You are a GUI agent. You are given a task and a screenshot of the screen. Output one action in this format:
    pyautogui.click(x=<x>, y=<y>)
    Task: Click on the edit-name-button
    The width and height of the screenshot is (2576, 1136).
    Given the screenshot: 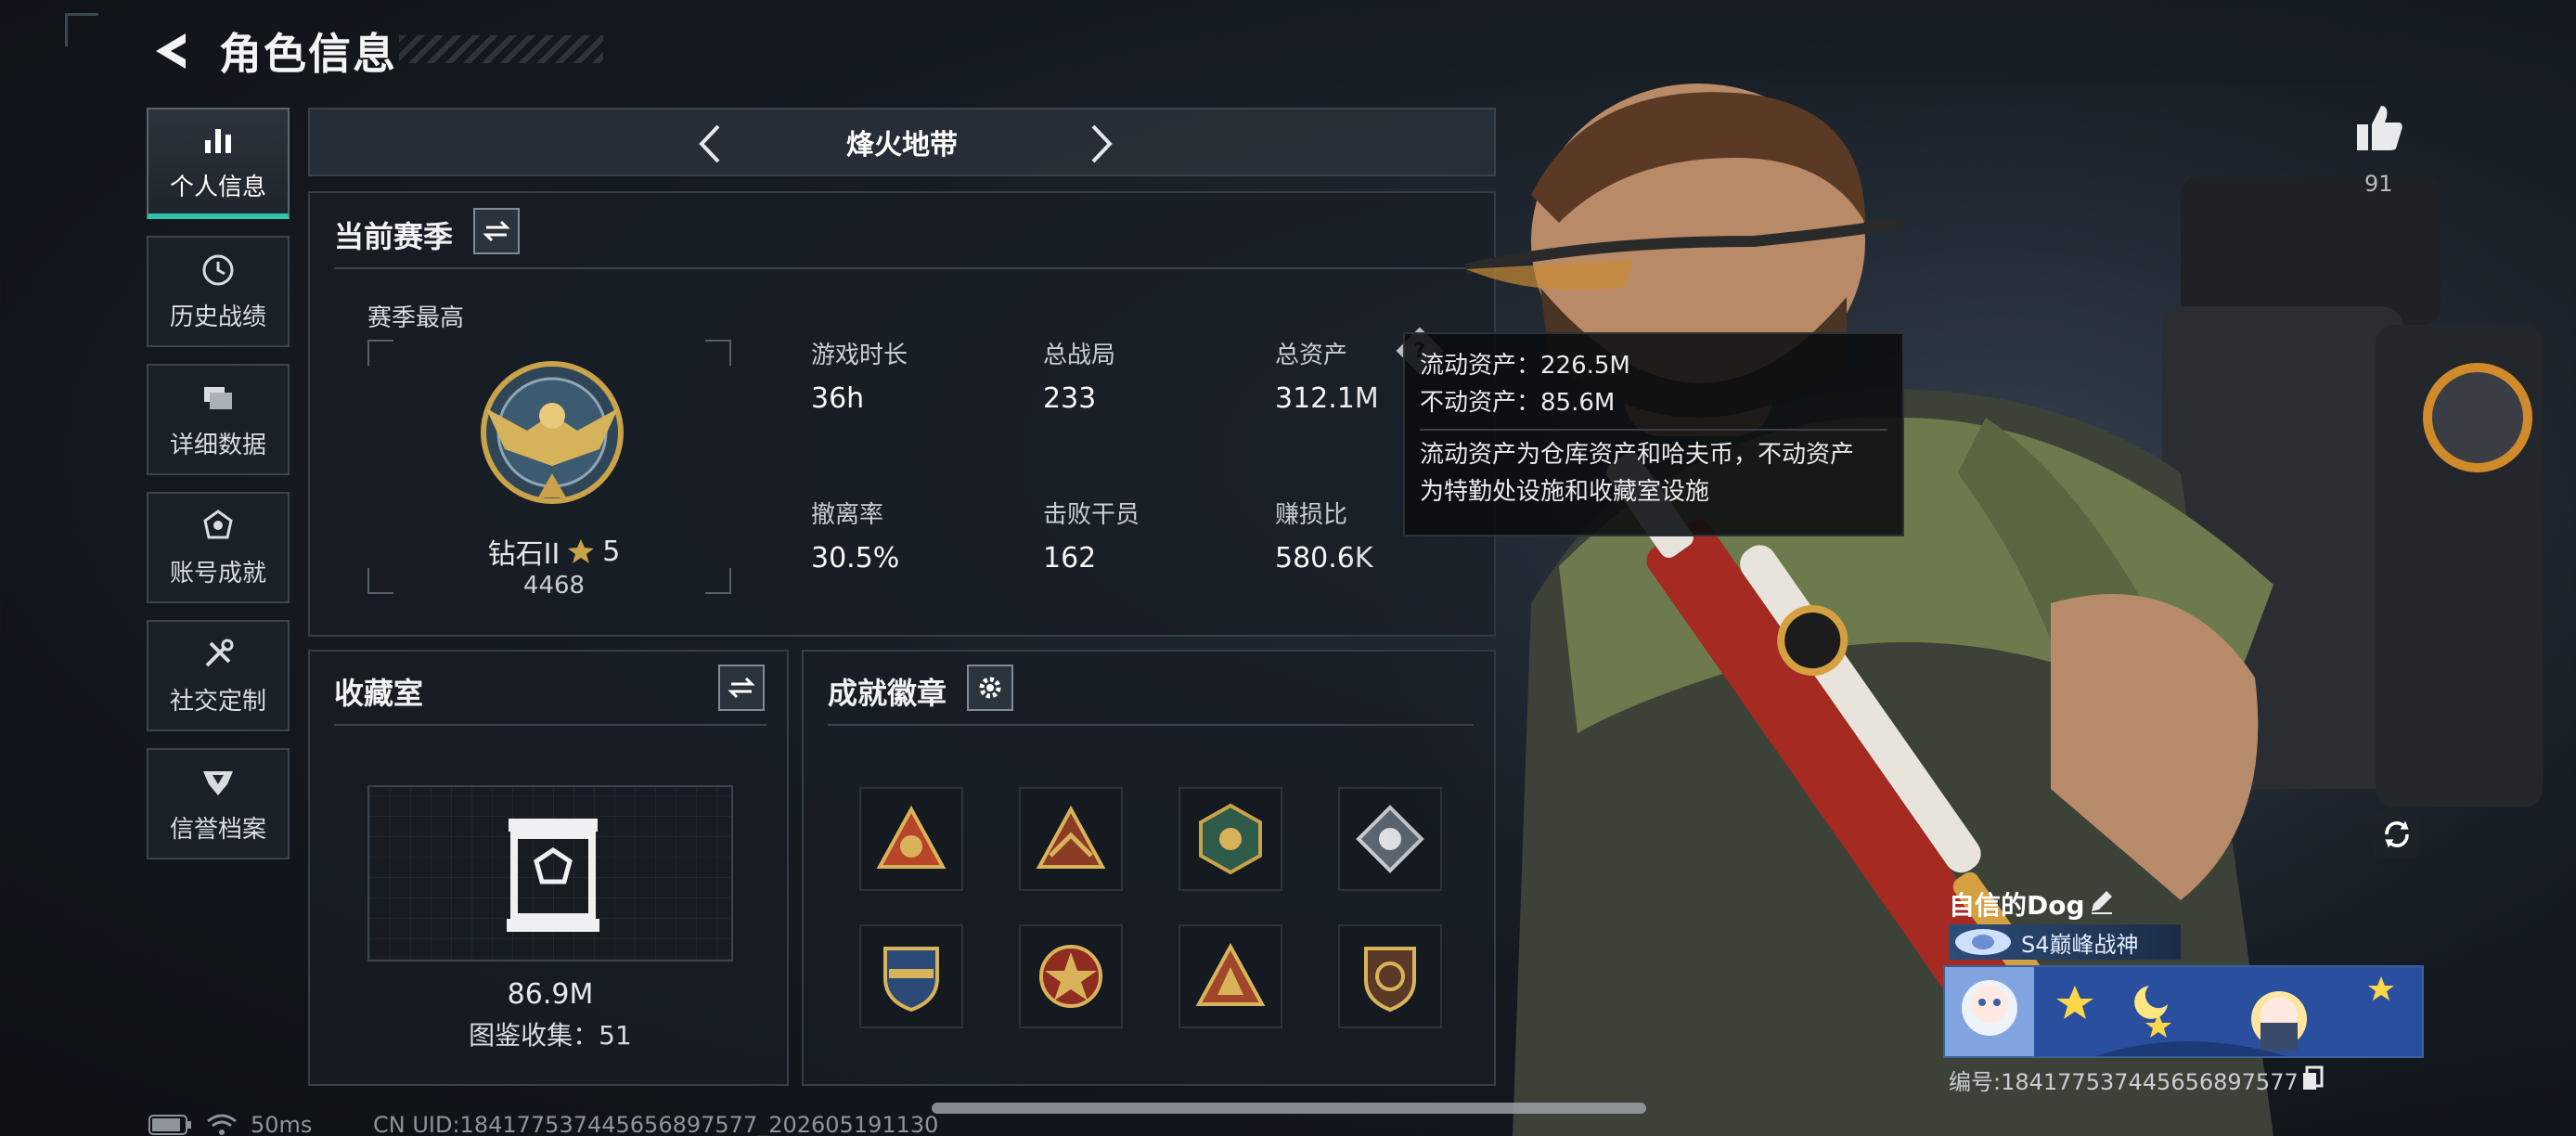 What is the action you would take?
    pyautogui.click(x=2102, y=901)
    